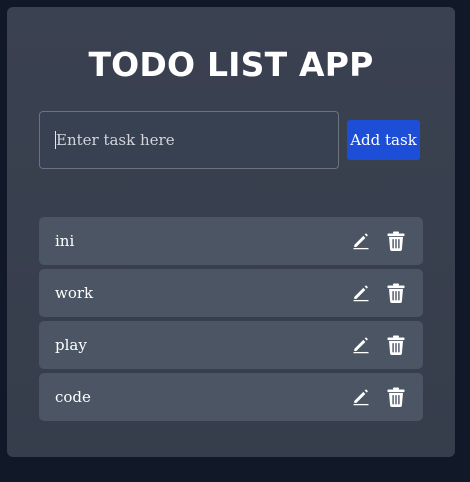 Image resolution: width=470 pixels, height=482 pixels. I want to click on task-item: ini, so click(231, 241).